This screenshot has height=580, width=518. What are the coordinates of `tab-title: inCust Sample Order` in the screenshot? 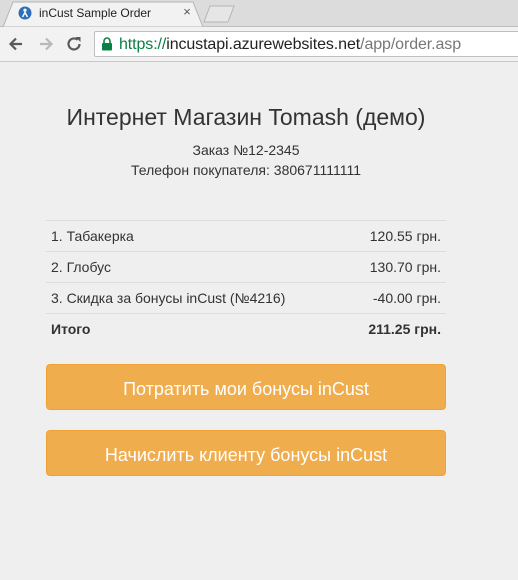 It's located at (95, 13).